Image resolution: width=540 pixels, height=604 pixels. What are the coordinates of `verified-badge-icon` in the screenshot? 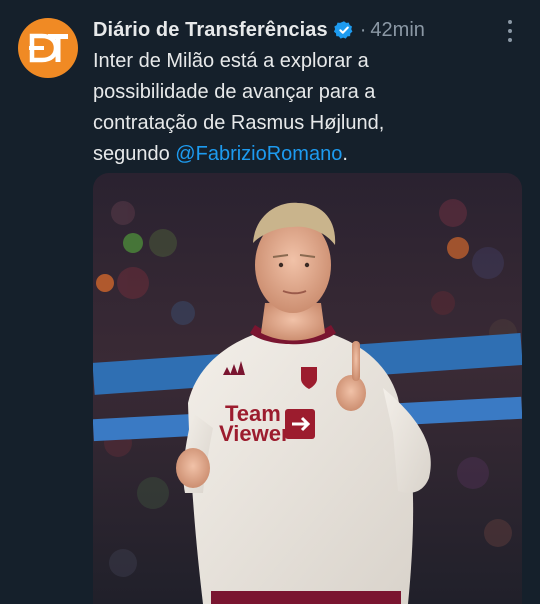 It's located at (343, 30).